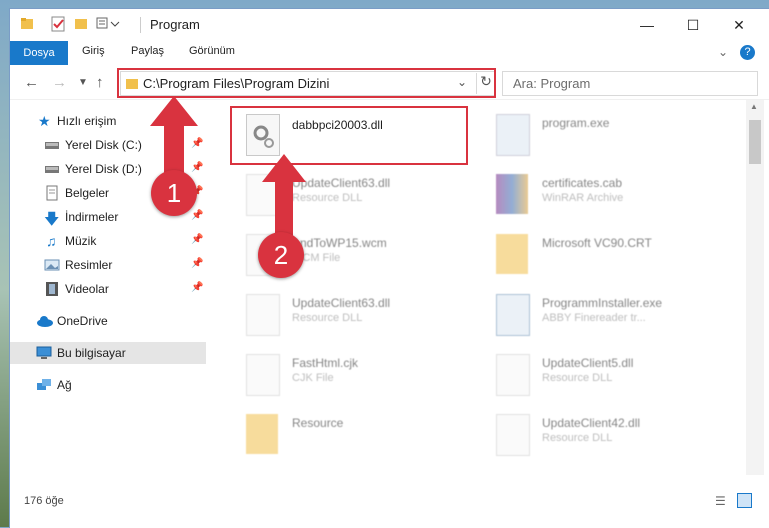  What do you see at coordinates (44, 321) in the screenshot?
I see `cloud-icon` at bounding box center [44, 321].